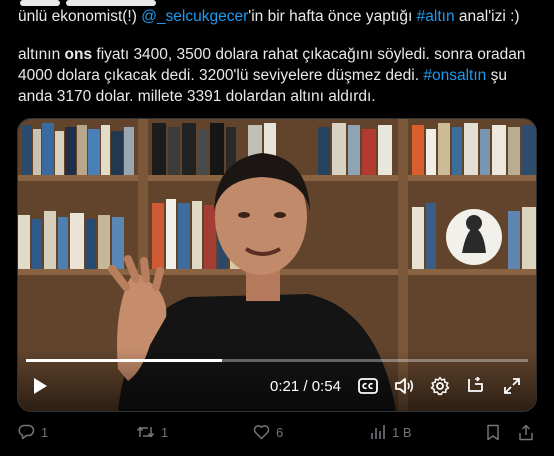 The image size is (554, 456). I want to click on text-segment: altının, so click(41, 54).